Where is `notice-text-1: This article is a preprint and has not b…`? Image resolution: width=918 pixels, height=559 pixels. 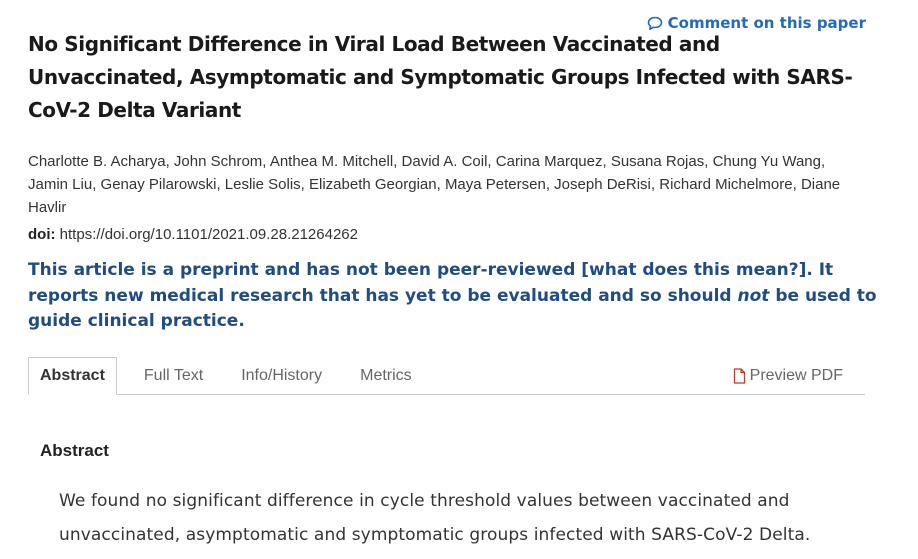
notice-text-1: This article is a preprint and has not b… is located at coordinates (305, 270).